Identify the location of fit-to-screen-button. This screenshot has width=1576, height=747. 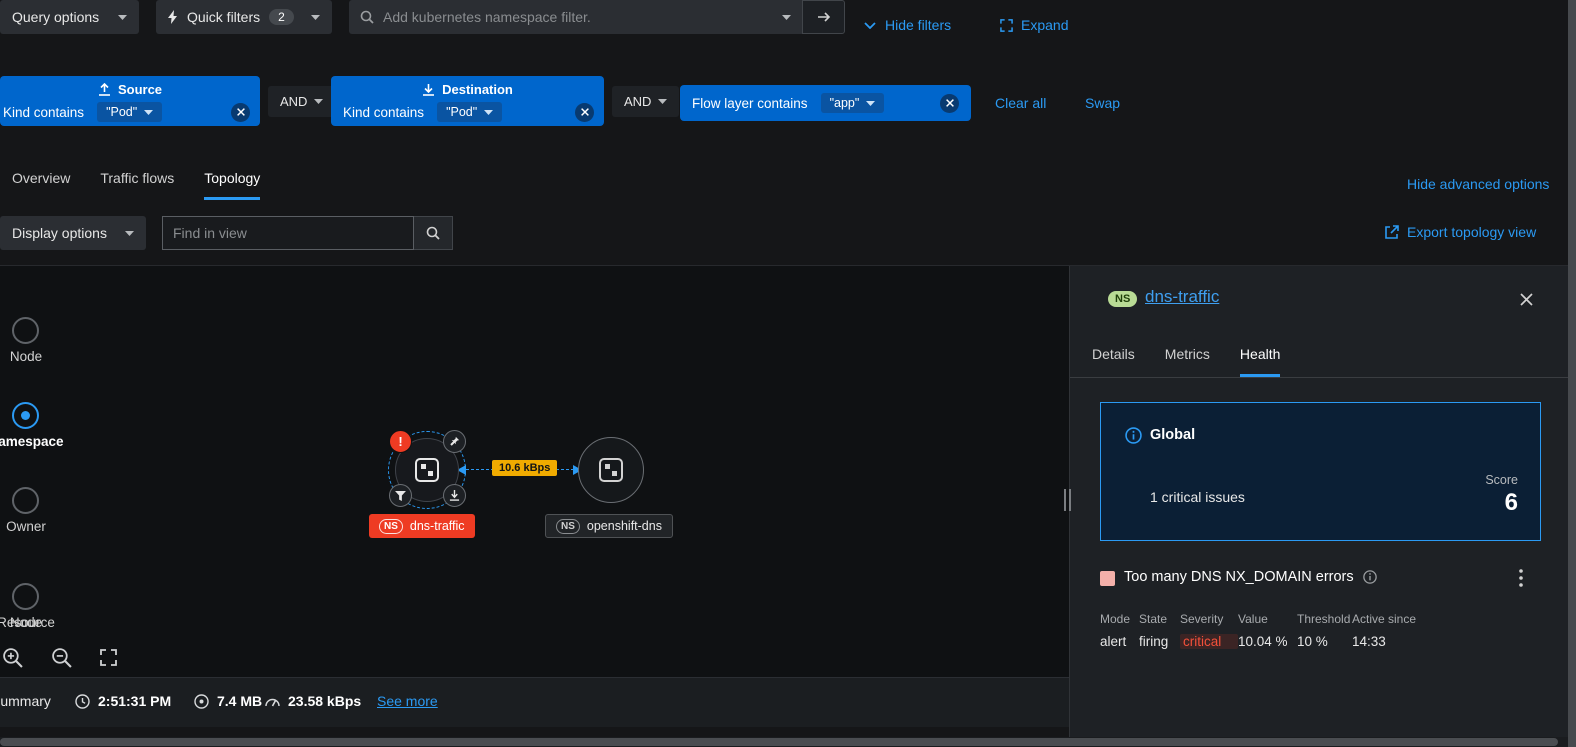
(108, 657).